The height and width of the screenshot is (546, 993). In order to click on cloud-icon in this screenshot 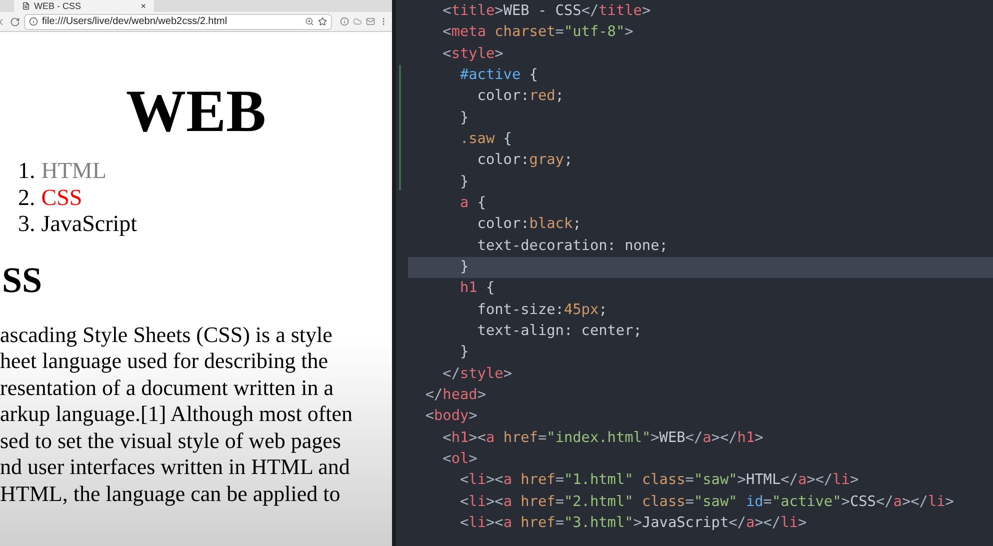, I will do `click(357, 21)`.